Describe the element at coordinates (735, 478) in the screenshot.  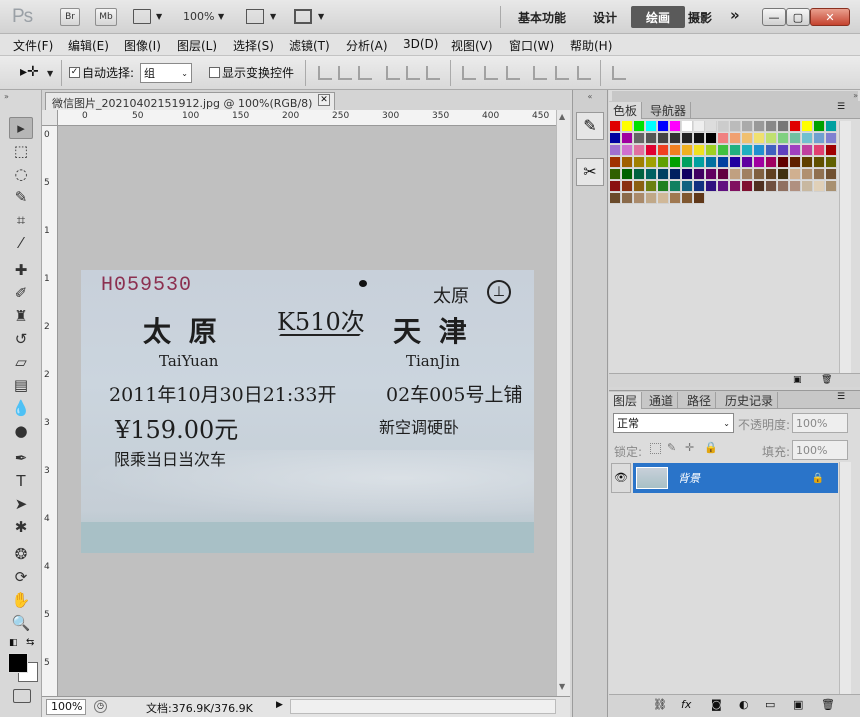
I see `layer-row-background: 背景 🔒` at that location.